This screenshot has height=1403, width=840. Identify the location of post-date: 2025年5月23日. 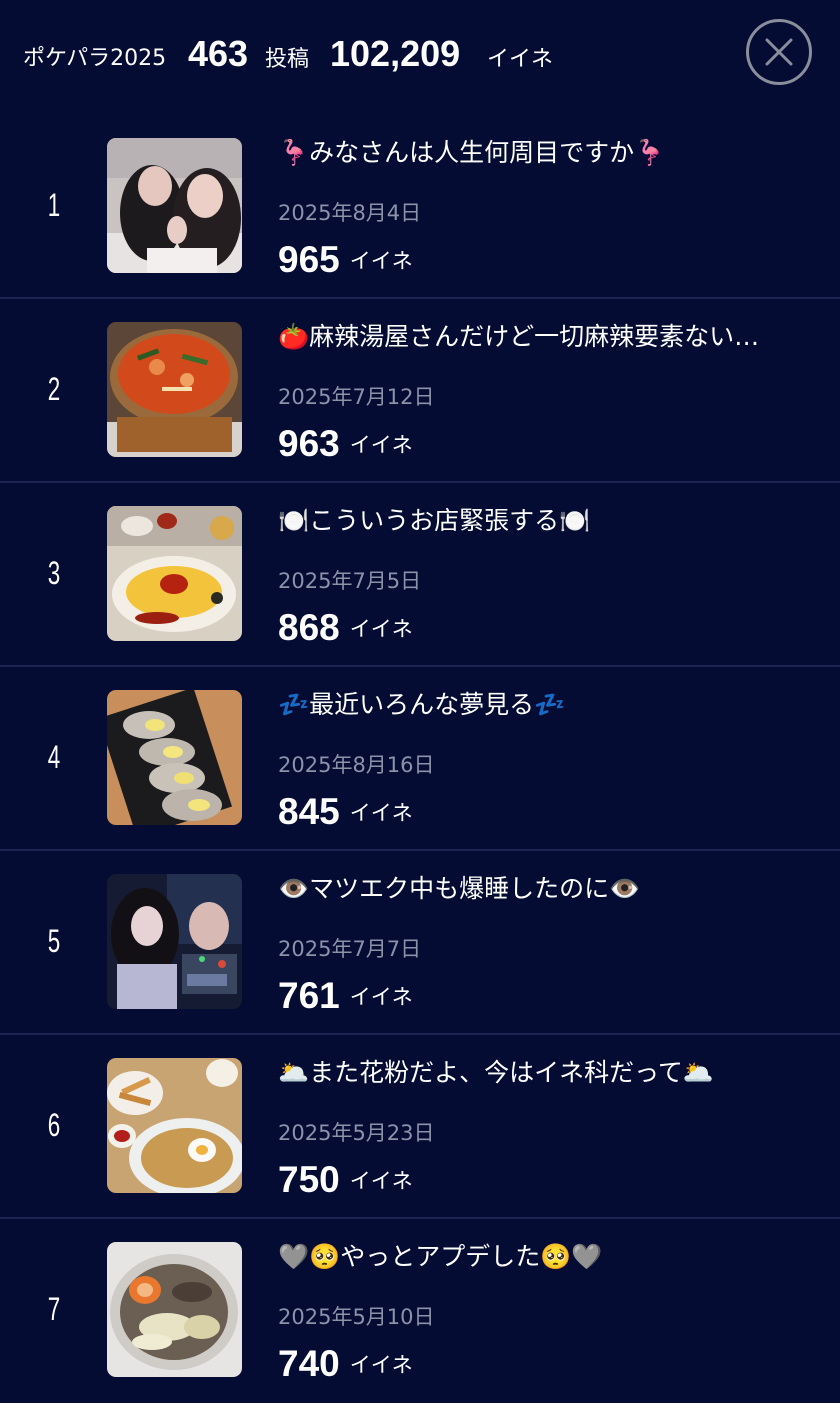
(356, 1133).